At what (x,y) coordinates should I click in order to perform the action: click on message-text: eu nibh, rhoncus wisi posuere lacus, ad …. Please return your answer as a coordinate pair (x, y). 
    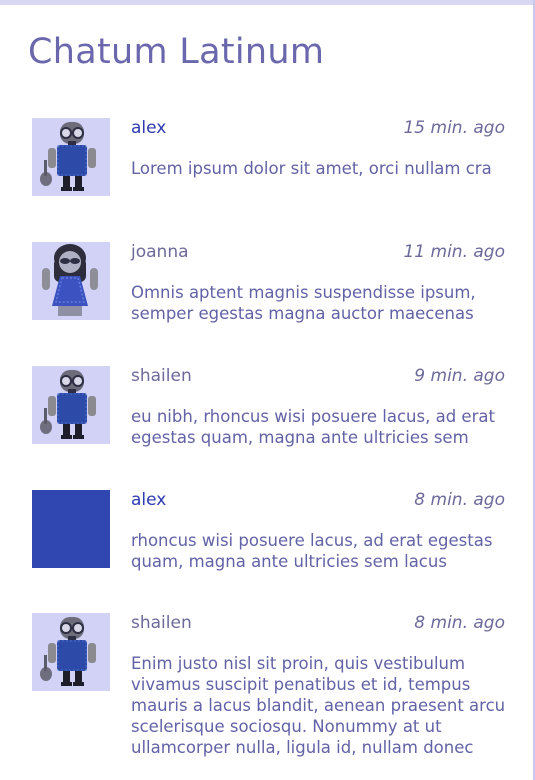
    Looking at the image, I should click on (313, 427).